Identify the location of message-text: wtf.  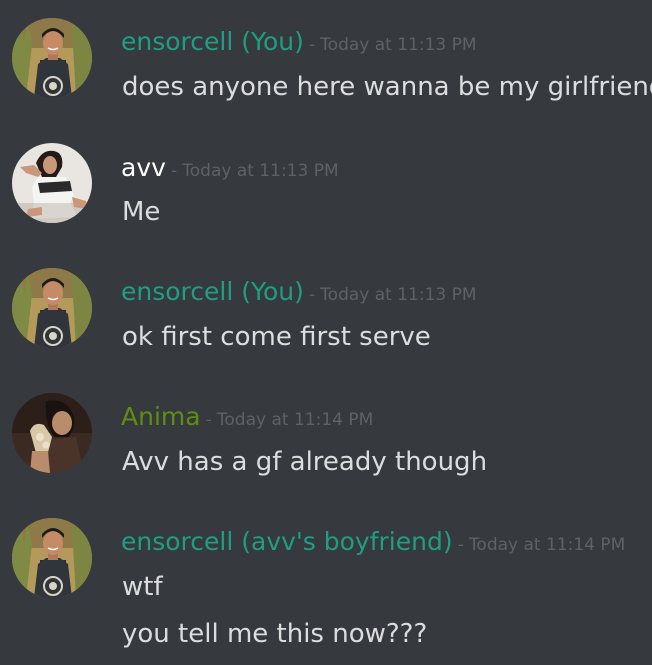
(142, 587).